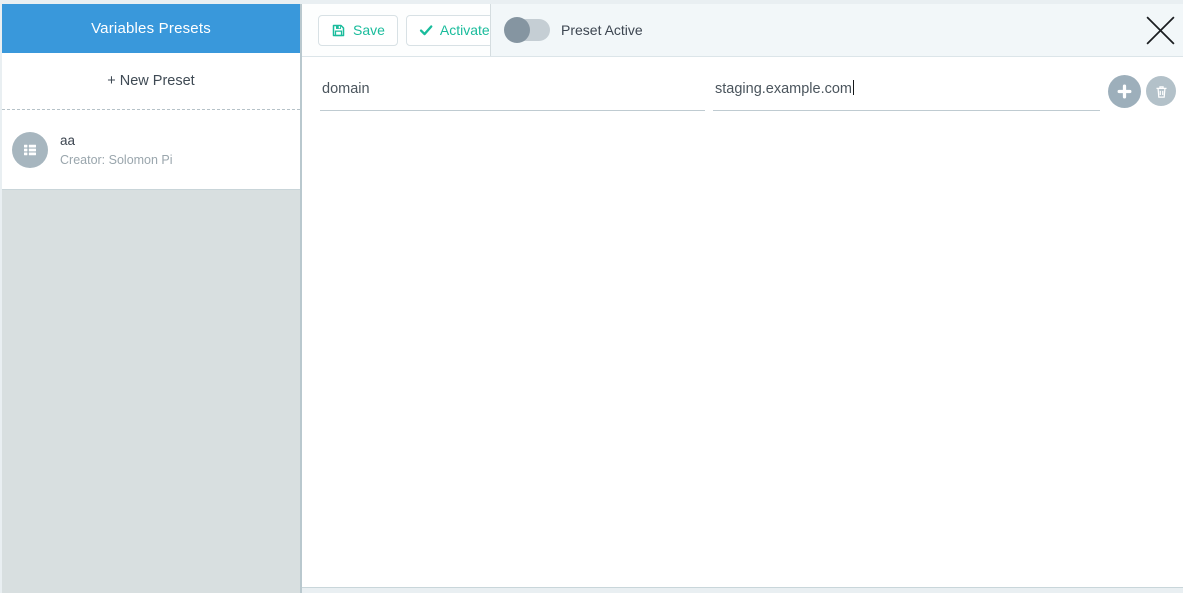 The image size is (1183, 593). I want to click on save-button: Save, so click(358, 30).